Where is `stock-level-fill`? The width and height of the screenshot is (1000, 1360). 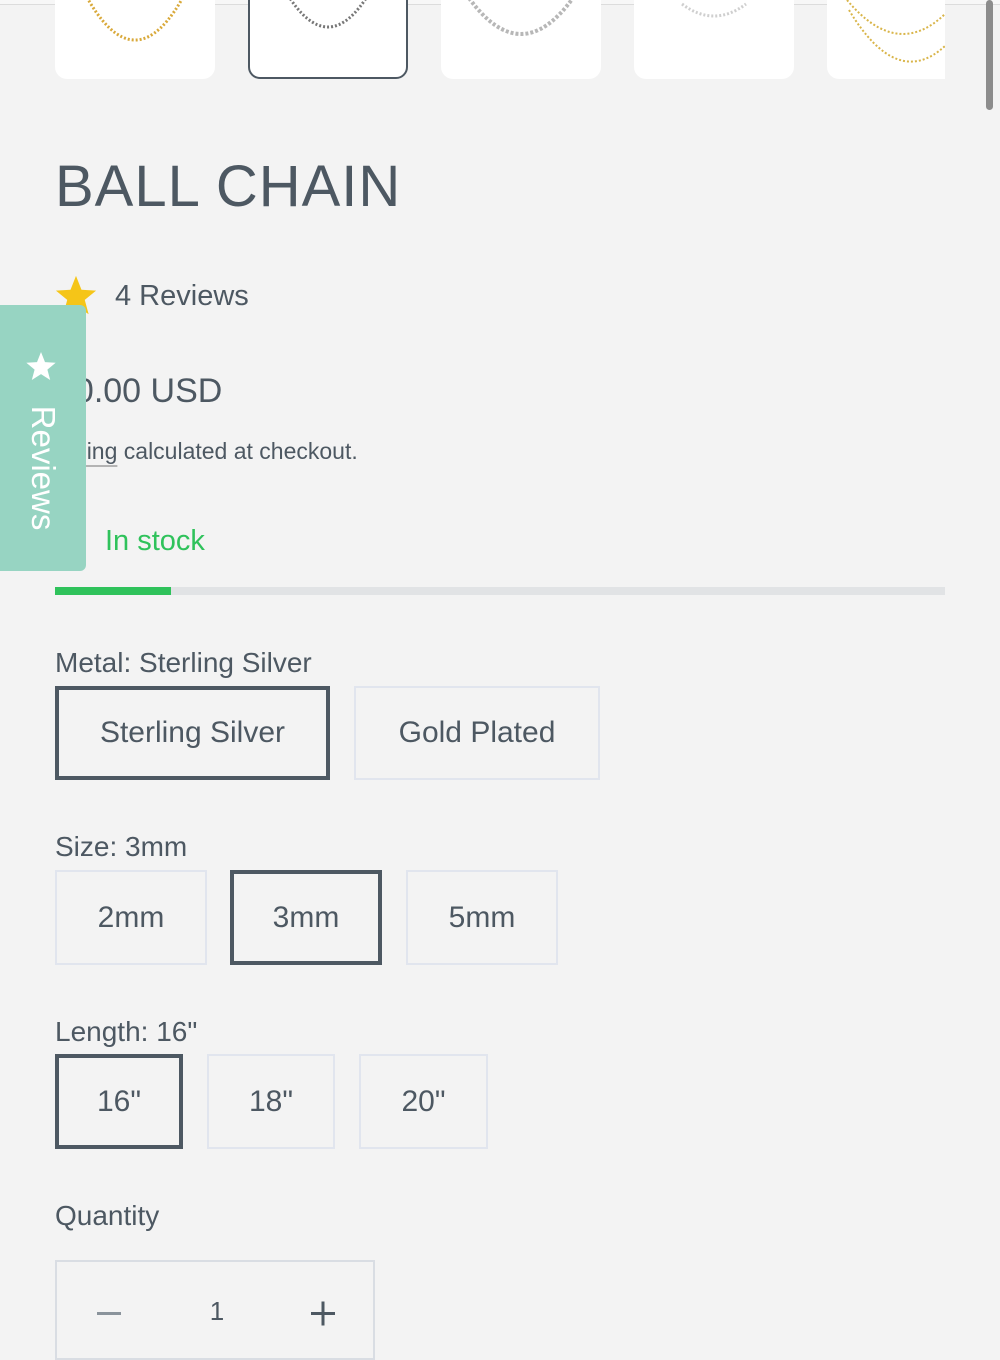
stock-level-fill is located at coordinates (113, 591).